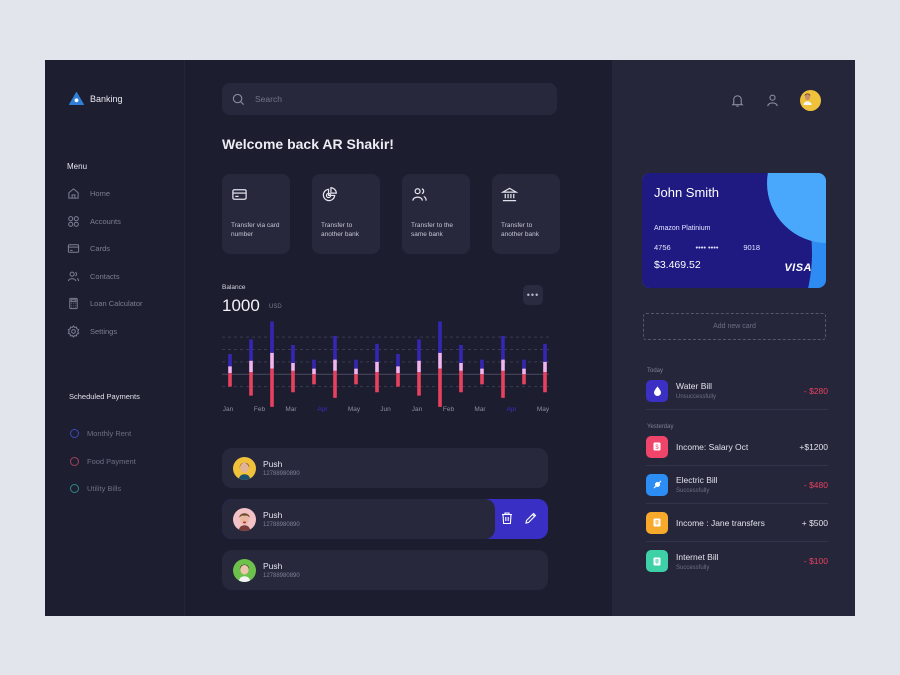 The width and height of the screenshot is (900, 675). Describe the element at coordinates (507, 518) in the screenshot. I see `trash-icon` at that location.